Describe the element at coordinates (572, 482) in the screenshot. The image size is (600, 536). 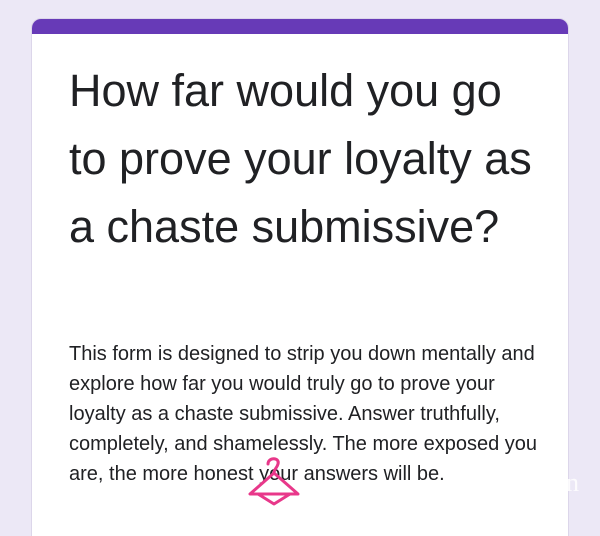
I see `watermark-text: n` at that location.